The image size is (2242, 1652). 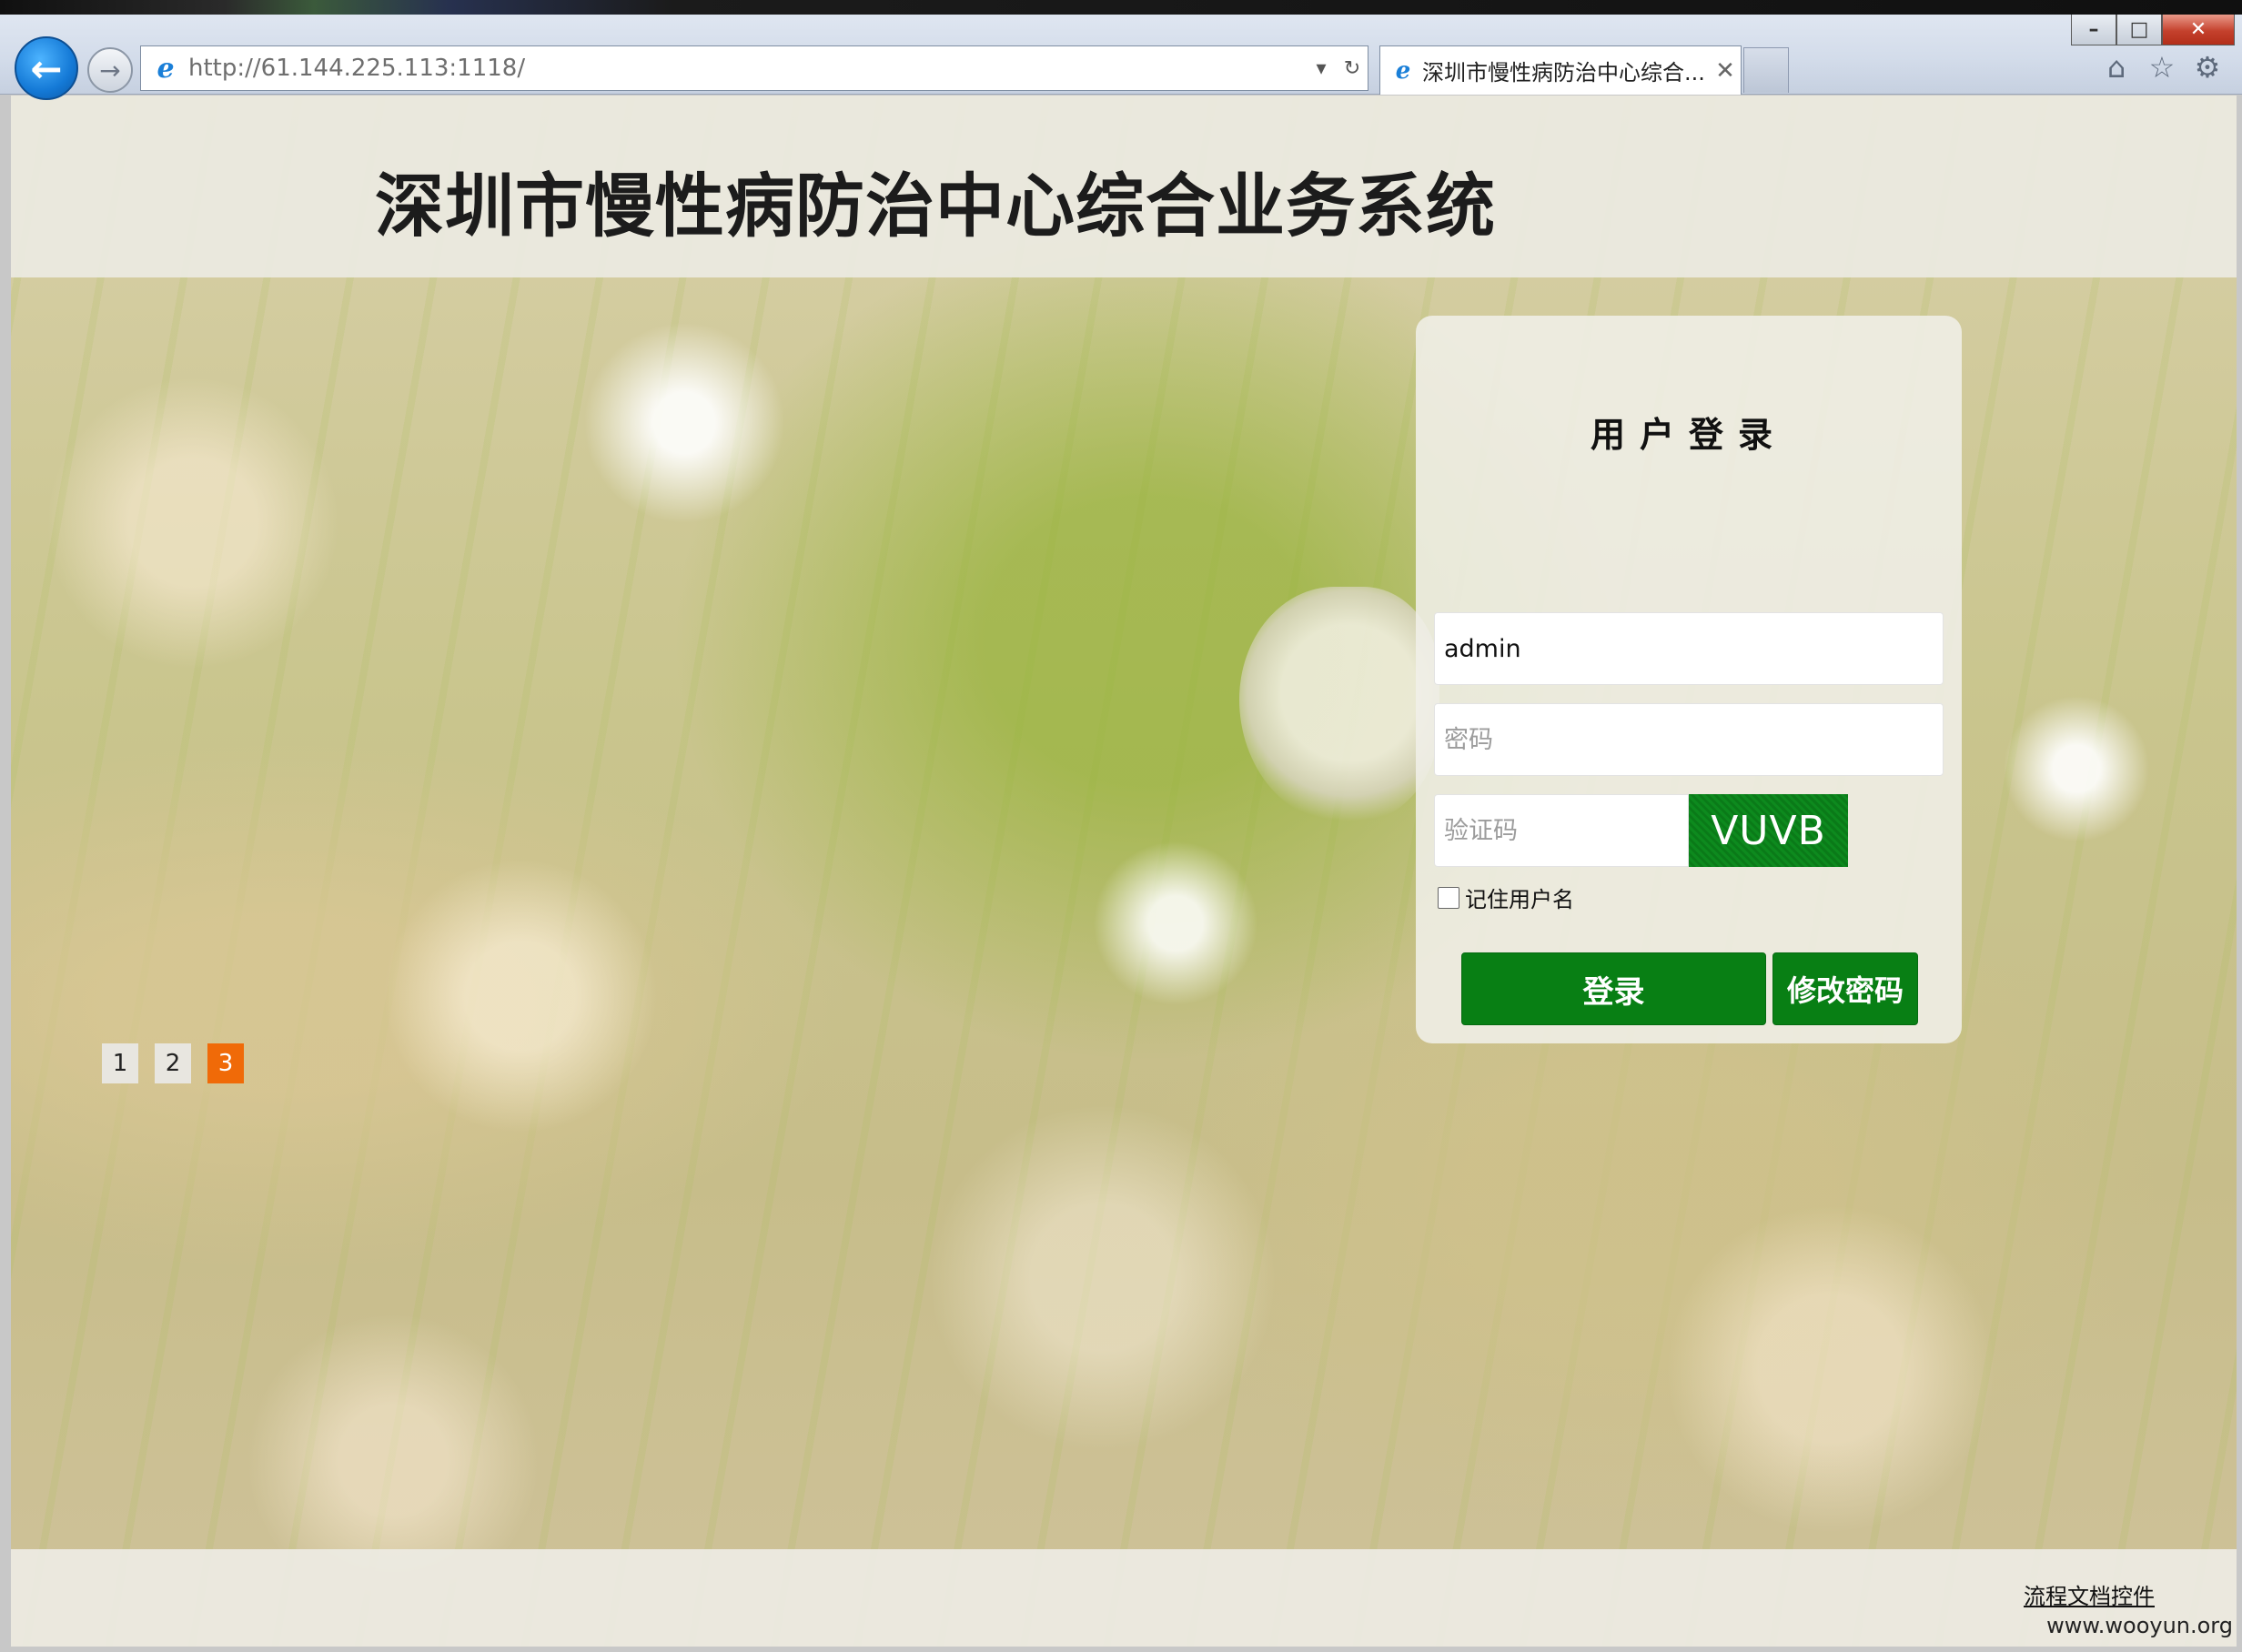 I want to click on chevron-down-icon: ▾, so click(x=1321, y=68).